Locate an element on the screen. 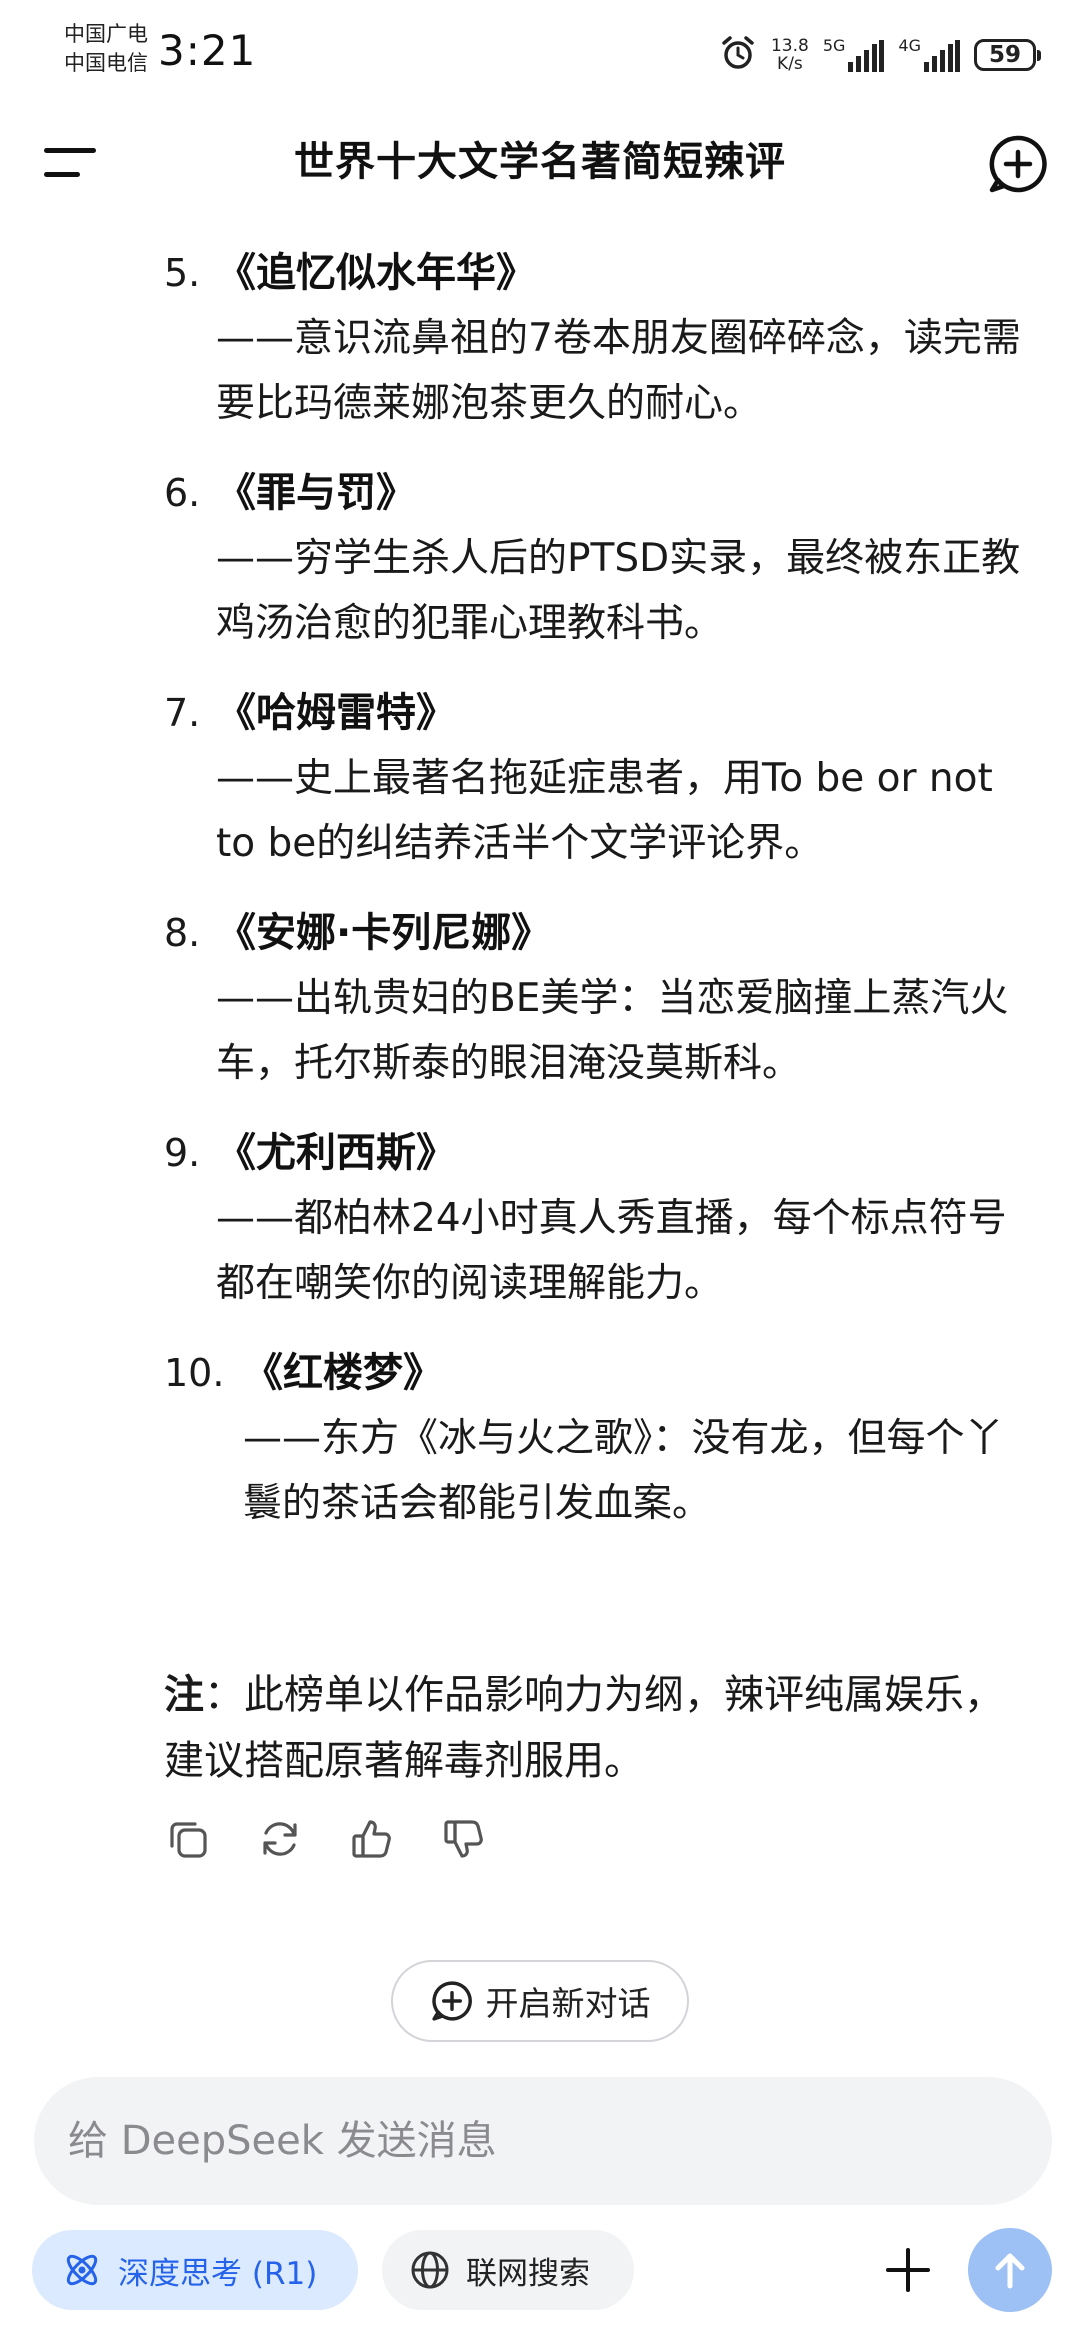 This screenshot has width=1080, height=2340. web-search-toggle: 联网搜索 is located at coordinates (508, 2270).